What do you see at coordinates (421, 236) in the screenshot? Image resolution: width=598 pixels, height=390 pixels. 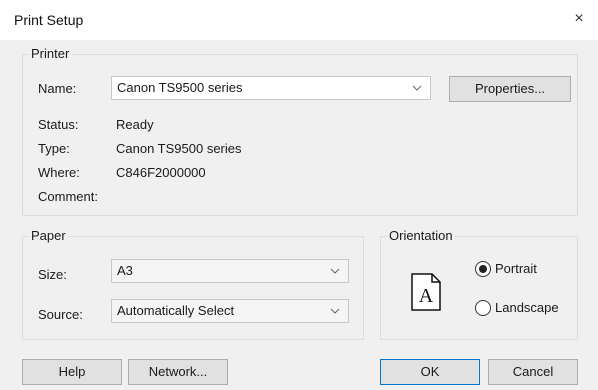 I see `orientation-group-legend: Orientation` at bounding box center [421, 236].